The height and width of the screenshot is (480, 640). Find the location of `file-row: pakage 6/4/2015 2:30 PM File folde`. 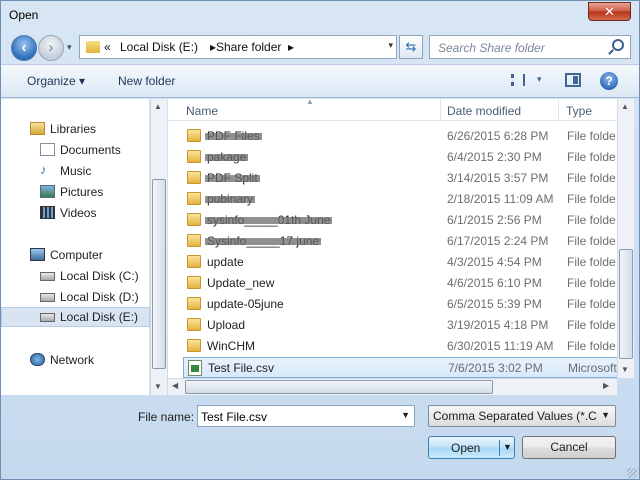

file-row: pakage 6/4/2015 2:30 PM File folde is located at coordinates (400, 156).